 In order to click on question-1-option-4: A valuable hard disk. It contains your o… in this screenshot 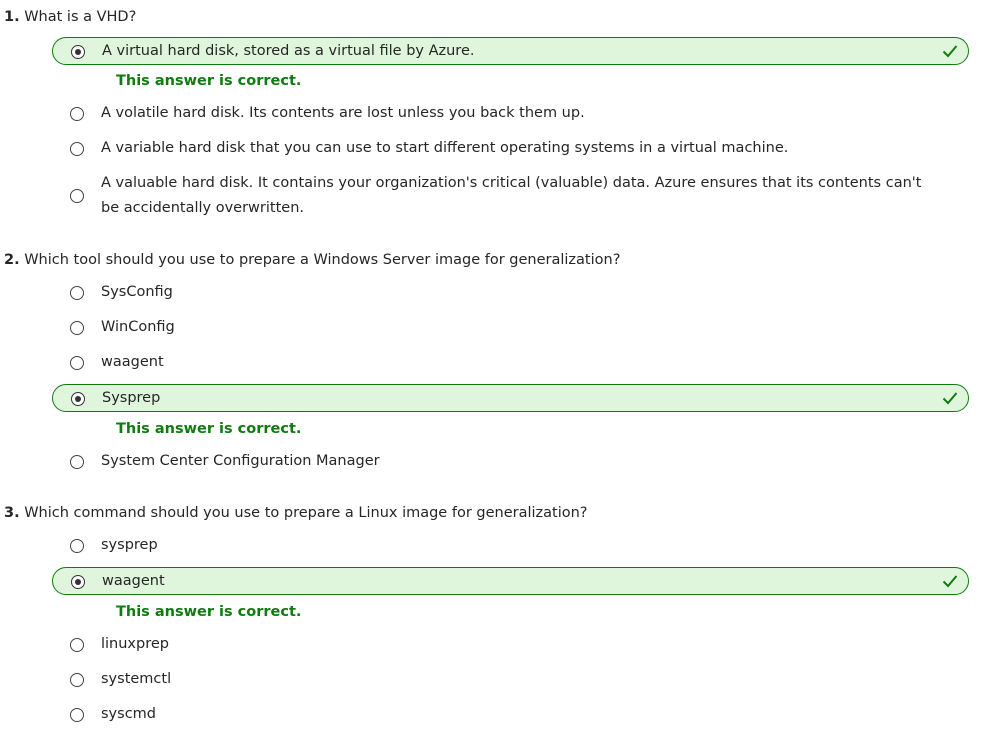, I will do `click(510, 196)`.